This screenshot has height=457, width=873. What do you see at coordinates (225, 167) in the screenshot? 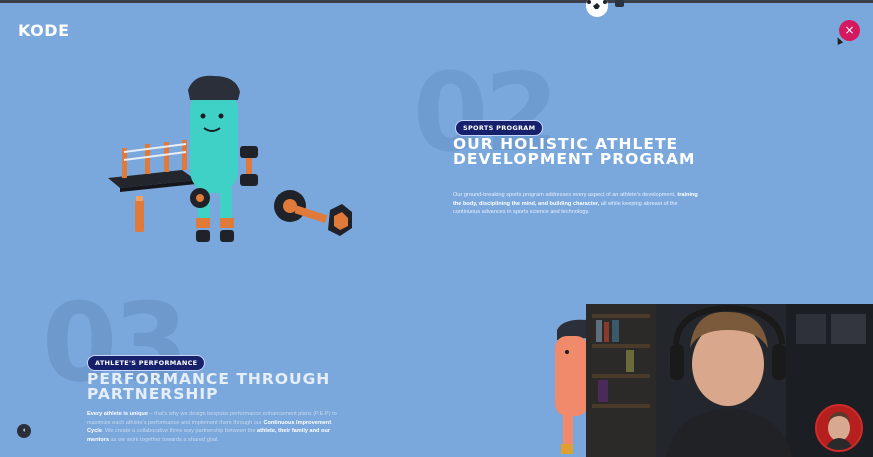
I see `athlete-training-illustration` at bounding box center [225, 167].